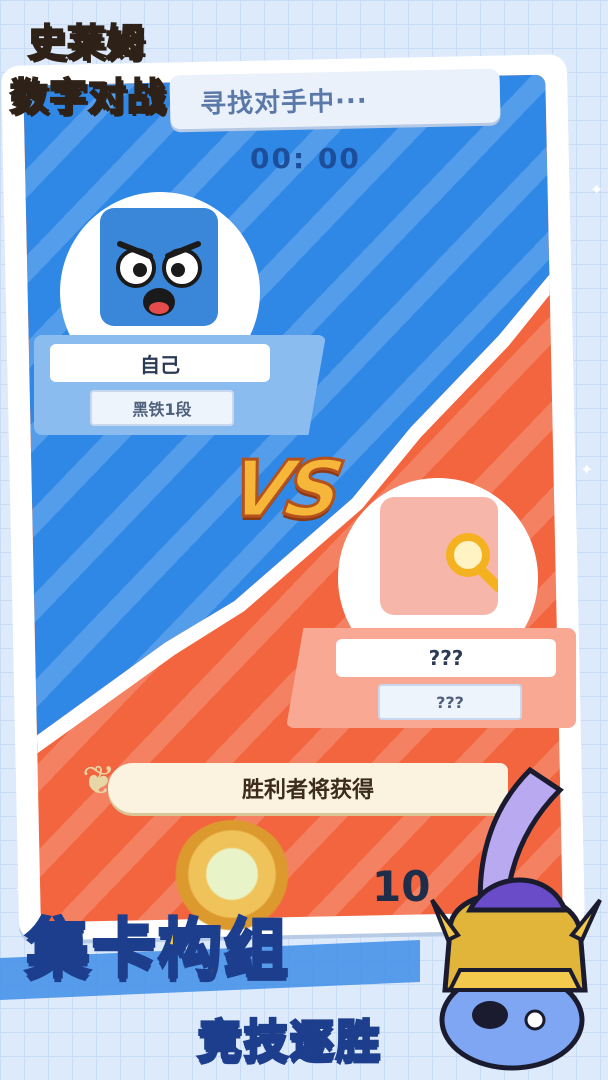 This screenshot has width=608, height=1080. What do you see at coordinates (223, 950) in the screenshot?
I see `slogan-part-b: 构组` at bounding box center [223, 950].